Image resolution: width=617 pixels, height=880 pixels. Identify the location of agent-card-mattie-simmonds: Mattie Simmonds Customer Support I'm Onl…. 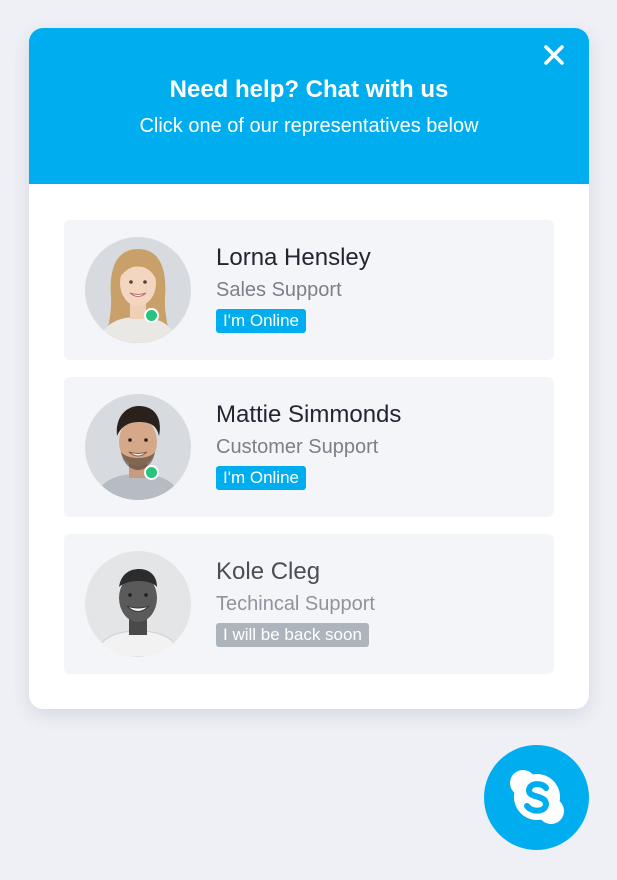
(309, 447).